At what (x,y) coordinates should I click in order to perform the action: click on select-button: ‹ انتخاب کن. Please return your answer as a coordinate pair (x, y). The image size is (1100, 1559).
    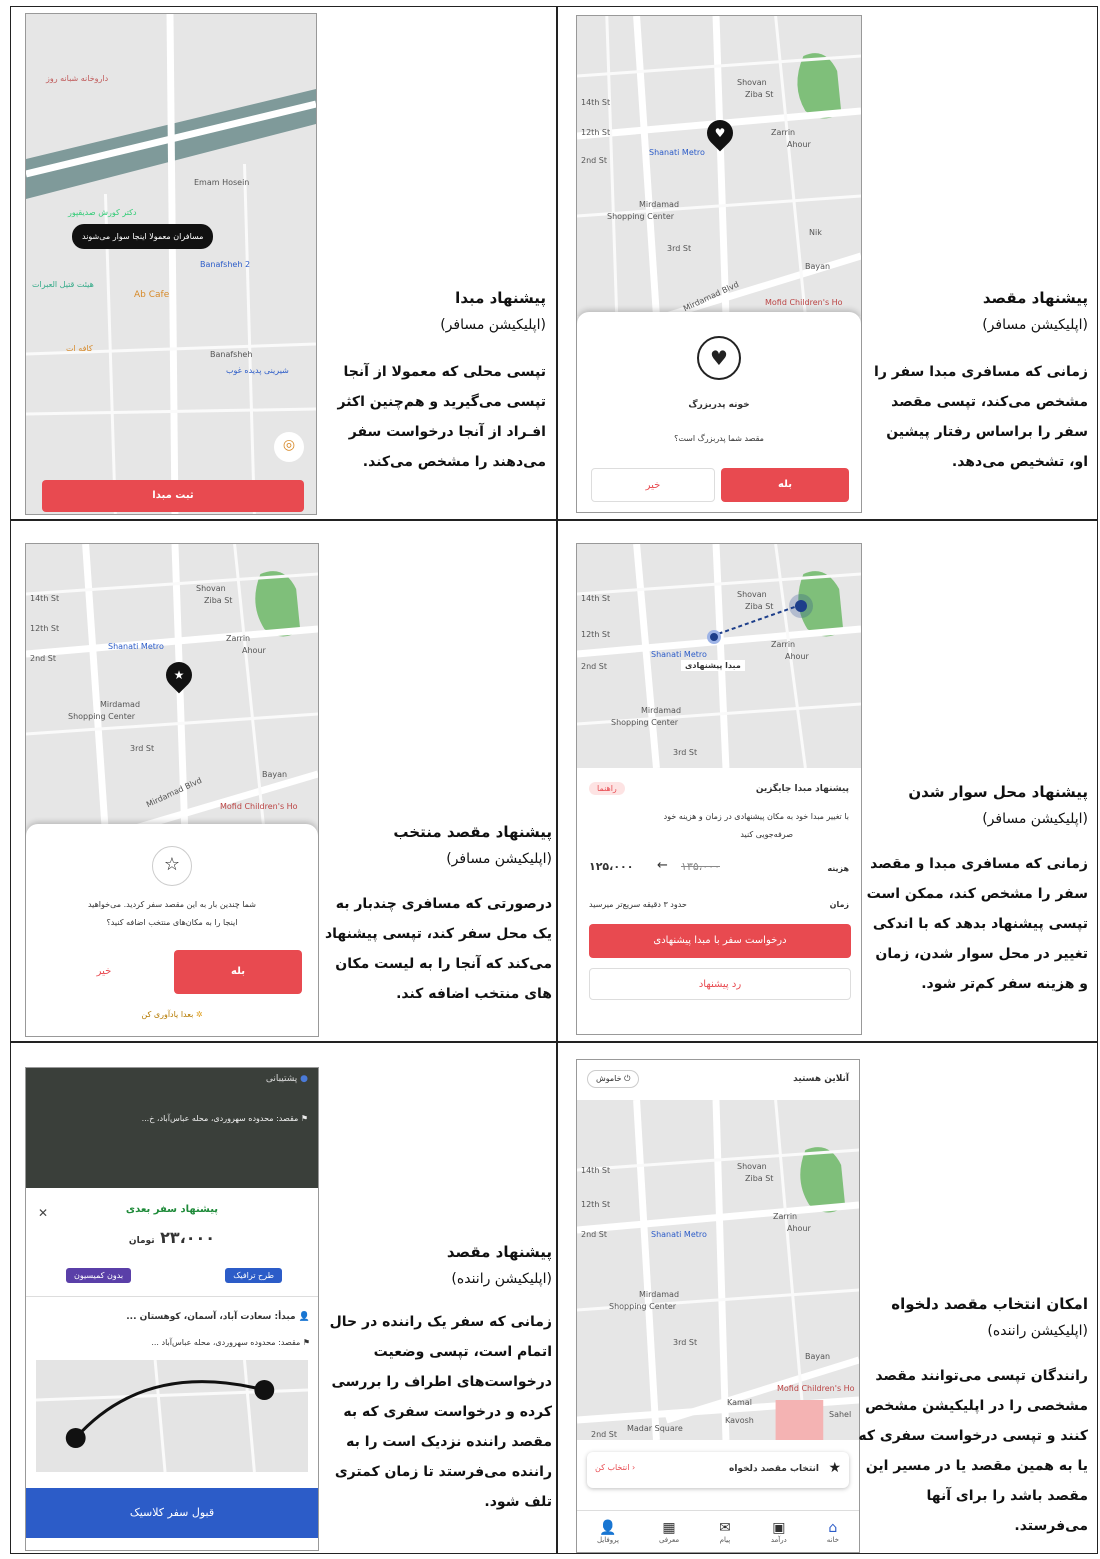
    Looking at the image, I should click on (615, 1467).